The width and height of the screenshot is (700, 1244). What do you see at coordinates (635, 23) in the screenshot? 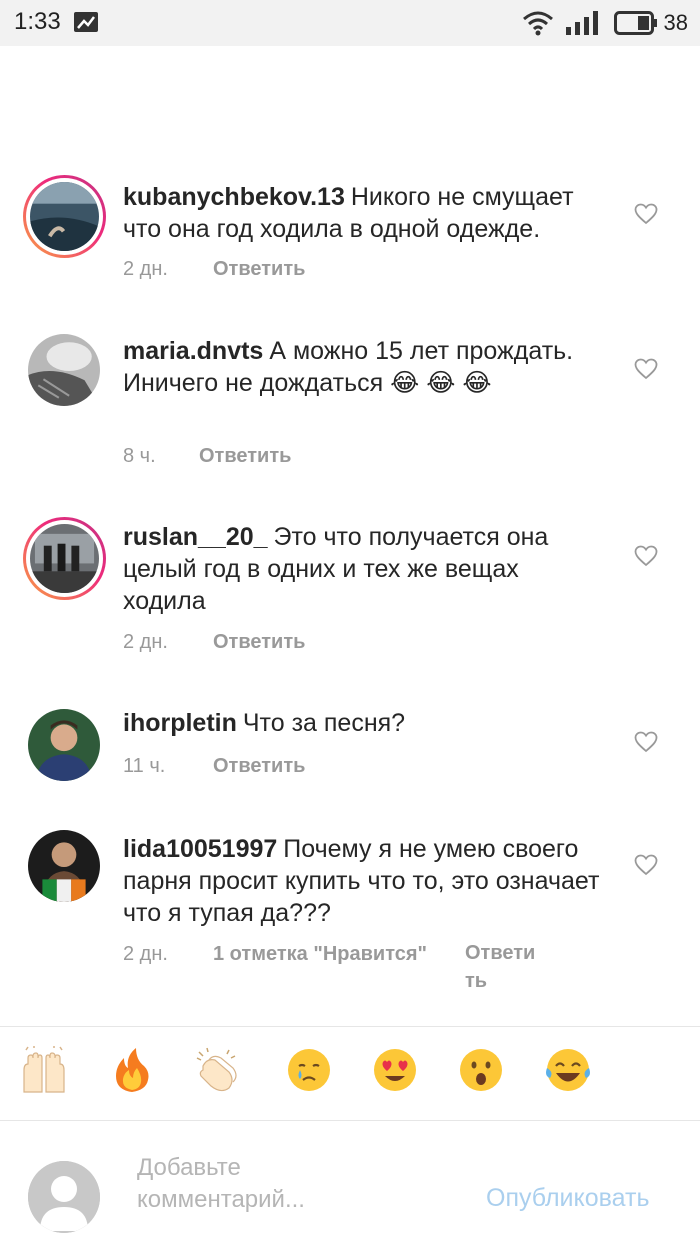
I see `battery-icon` at bounding box center [635, 23].